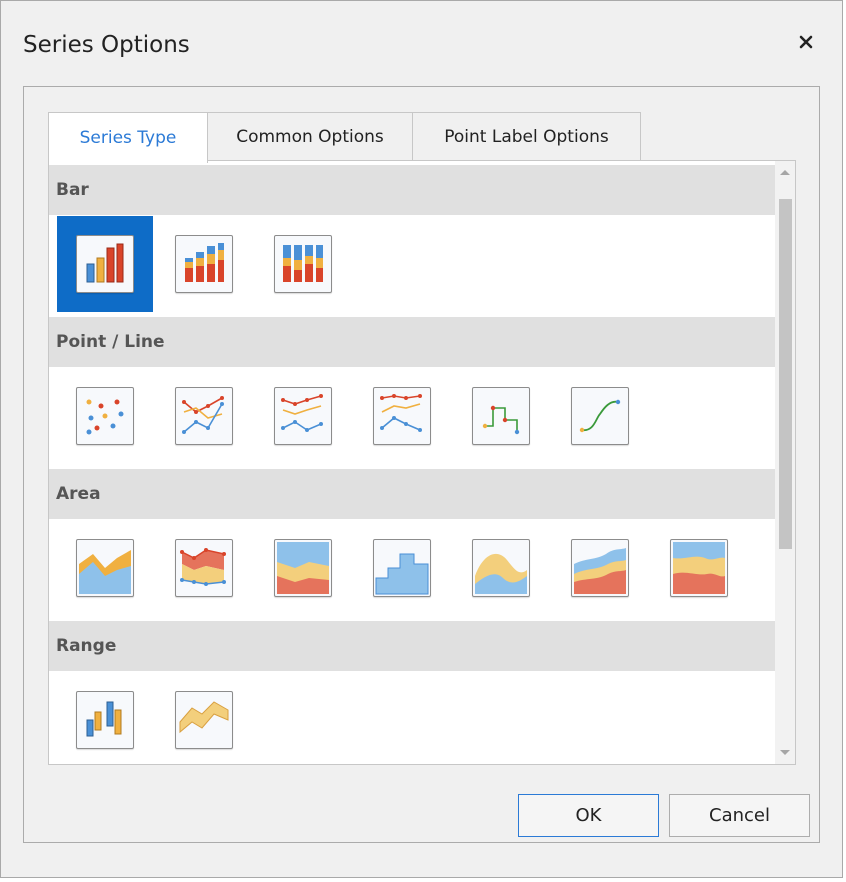 The width and height of the screenshot is (846, 882). I want to click on spline-chart-option, so click(600, 416).